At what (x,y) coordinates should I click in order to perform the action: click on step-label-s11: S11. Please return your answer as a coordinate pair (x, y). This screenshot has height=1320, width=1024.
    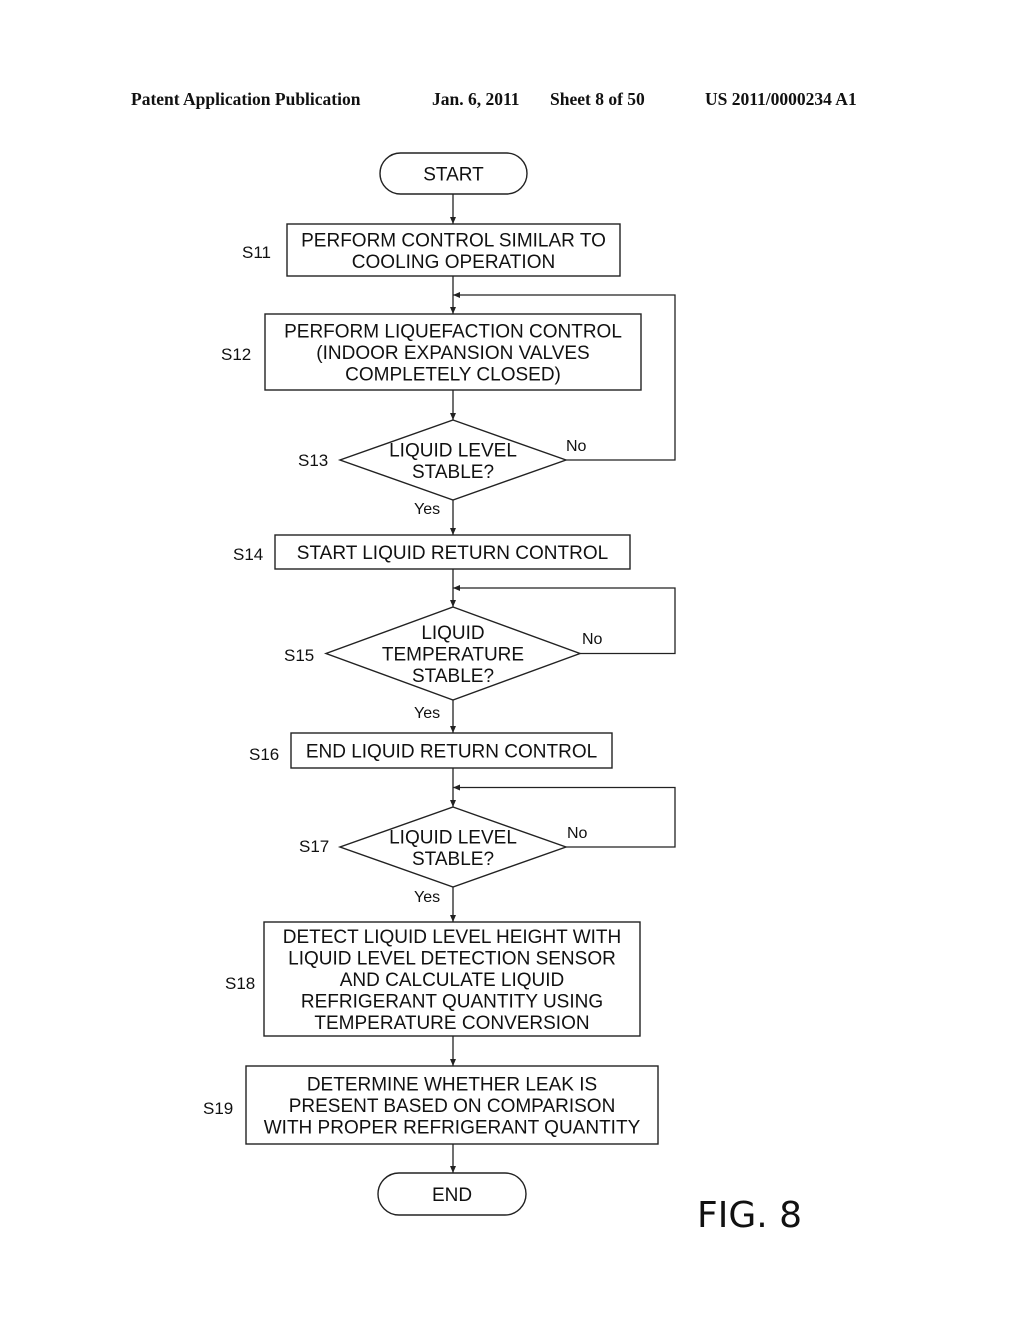
    Looking at the image, I should click on (256, 252).